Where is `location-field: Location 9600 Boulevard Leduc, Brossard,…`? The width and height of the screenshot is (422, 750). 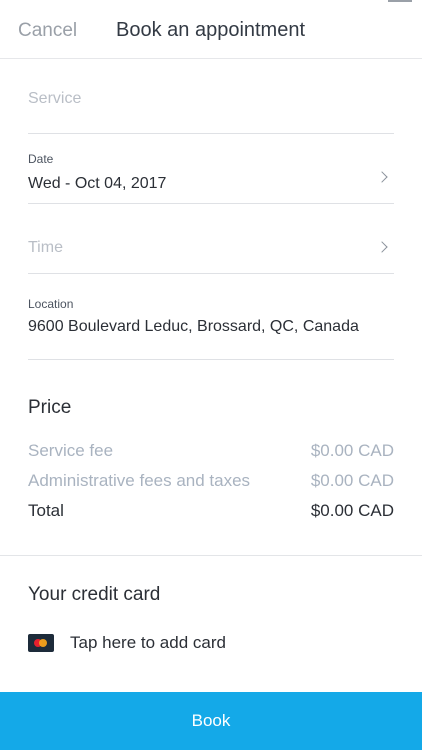
location-field: Location 9600 Boulevard Leduc, Brossard,… is located at coordinates (211, 316).